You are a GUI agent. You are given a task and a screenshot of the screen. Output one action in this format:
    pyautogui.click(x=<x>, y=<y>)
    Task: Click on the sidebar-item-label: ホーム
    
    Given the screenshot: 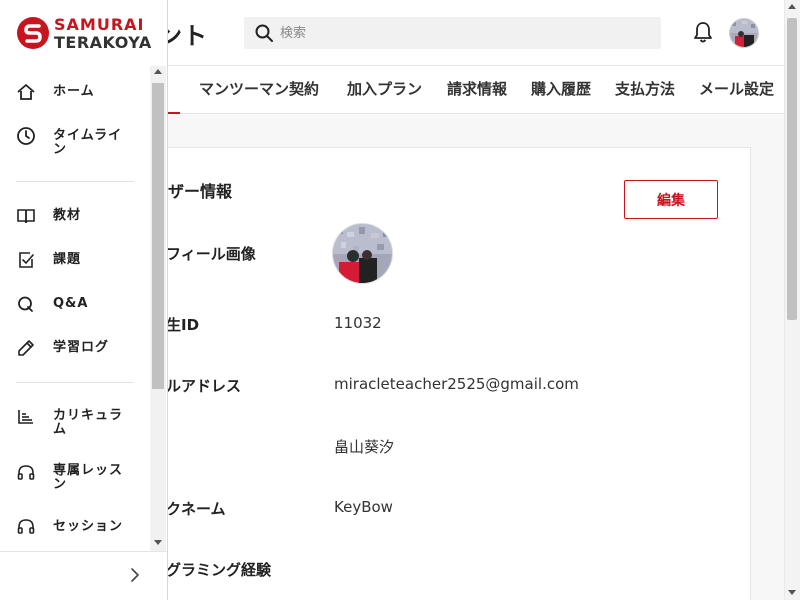 What is the action you would take?
    pyautogui.click(x=74, y=91)
    